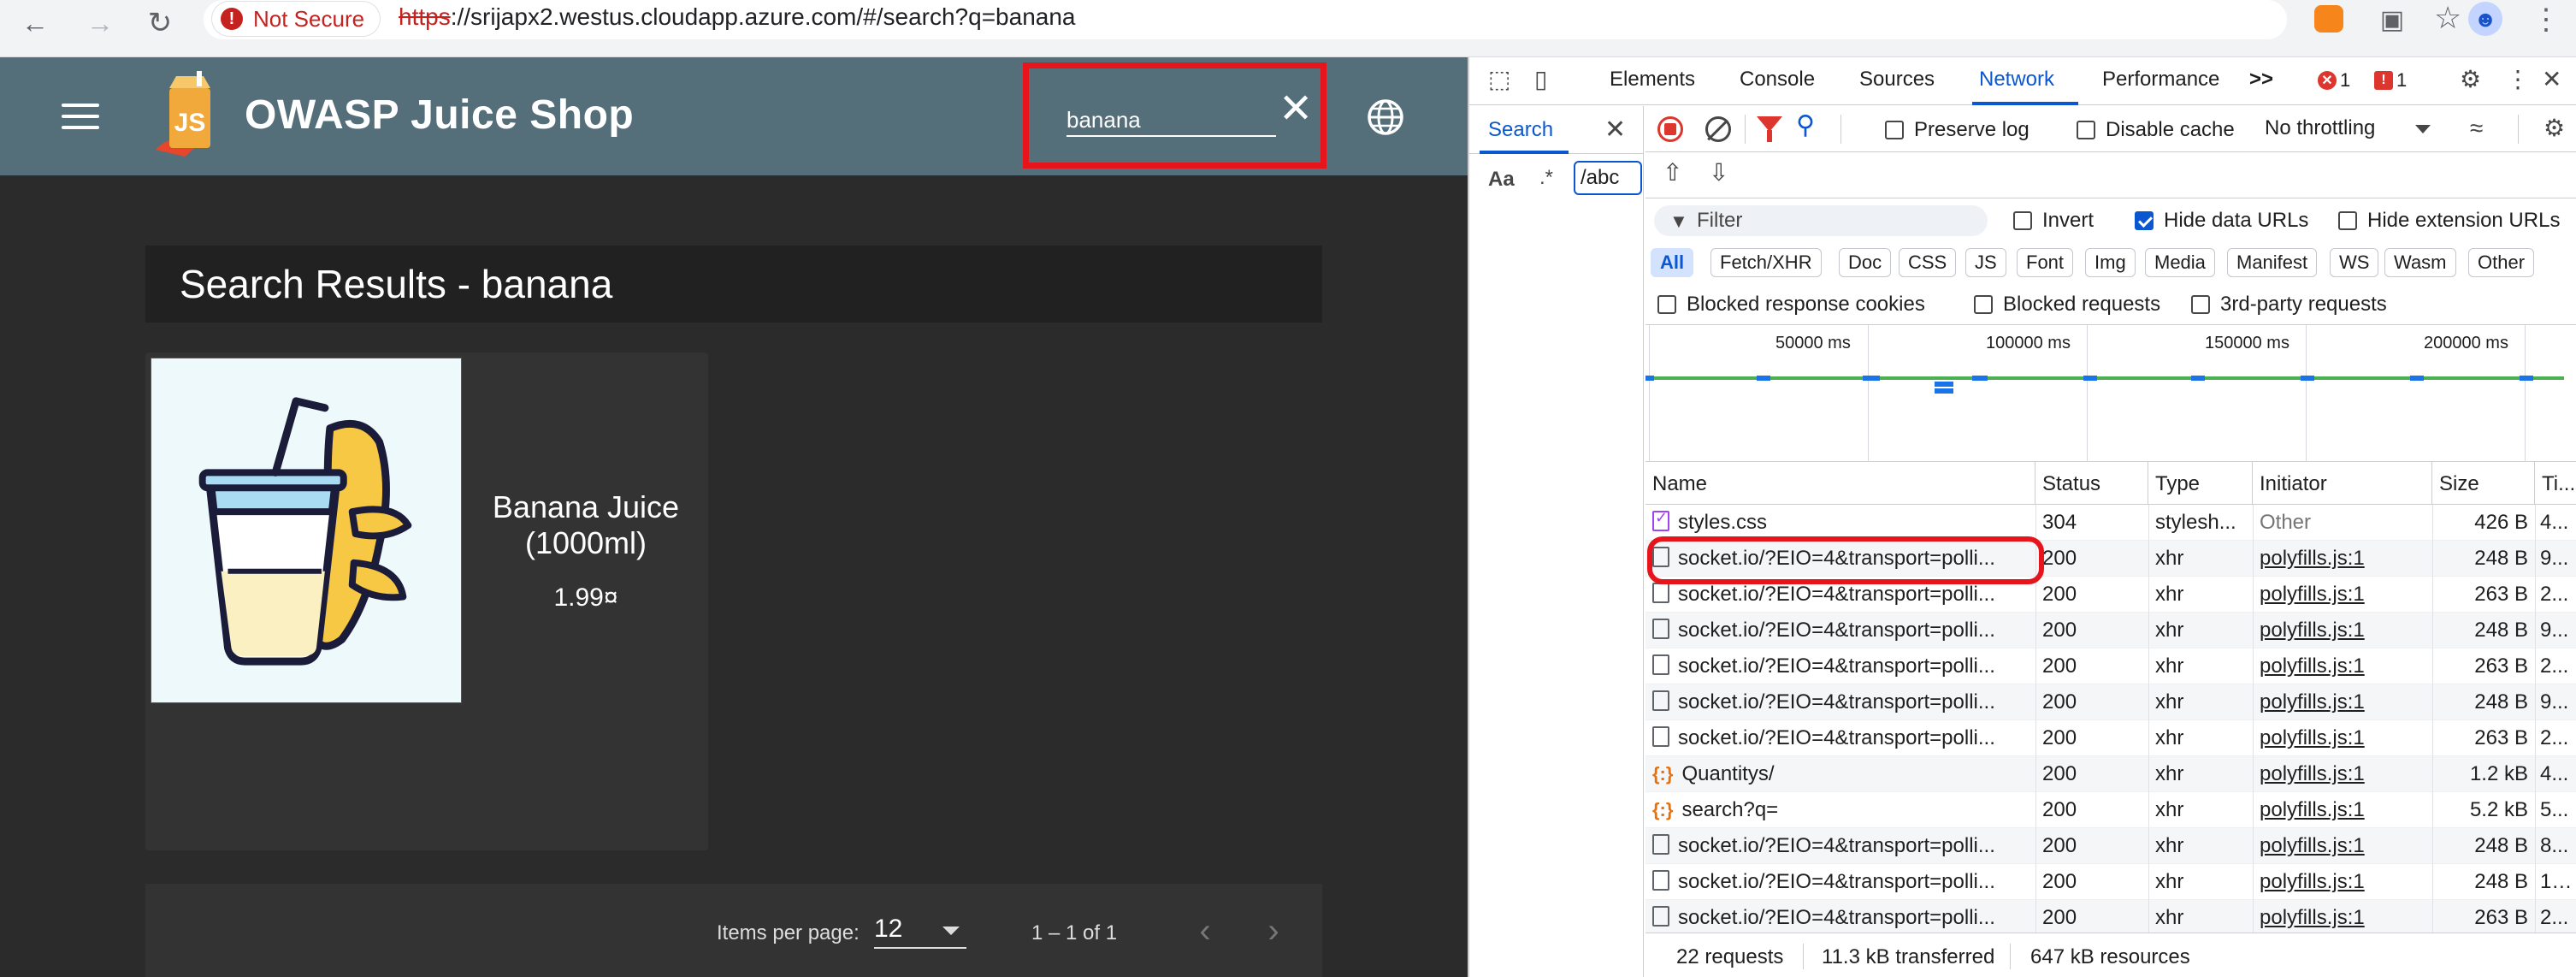 This screenshot has width=2576, height=977. What do you see at coordinates (2554, 128) in the screenshot?
I see `network-settings-gear-icon: ⚙` at bounding box center [2554, 128].